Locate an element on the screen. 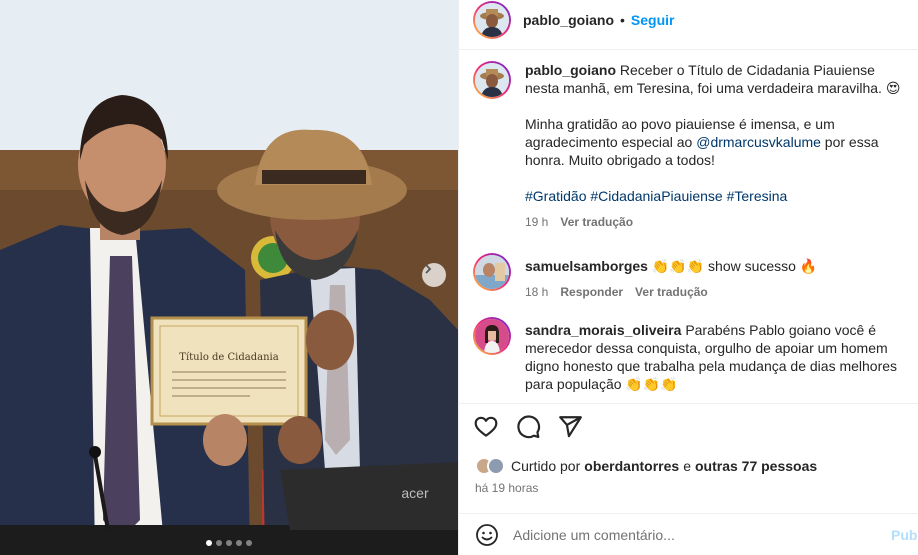 The image size is (918, 555). author-avatar is located at coordinates (492, 20).